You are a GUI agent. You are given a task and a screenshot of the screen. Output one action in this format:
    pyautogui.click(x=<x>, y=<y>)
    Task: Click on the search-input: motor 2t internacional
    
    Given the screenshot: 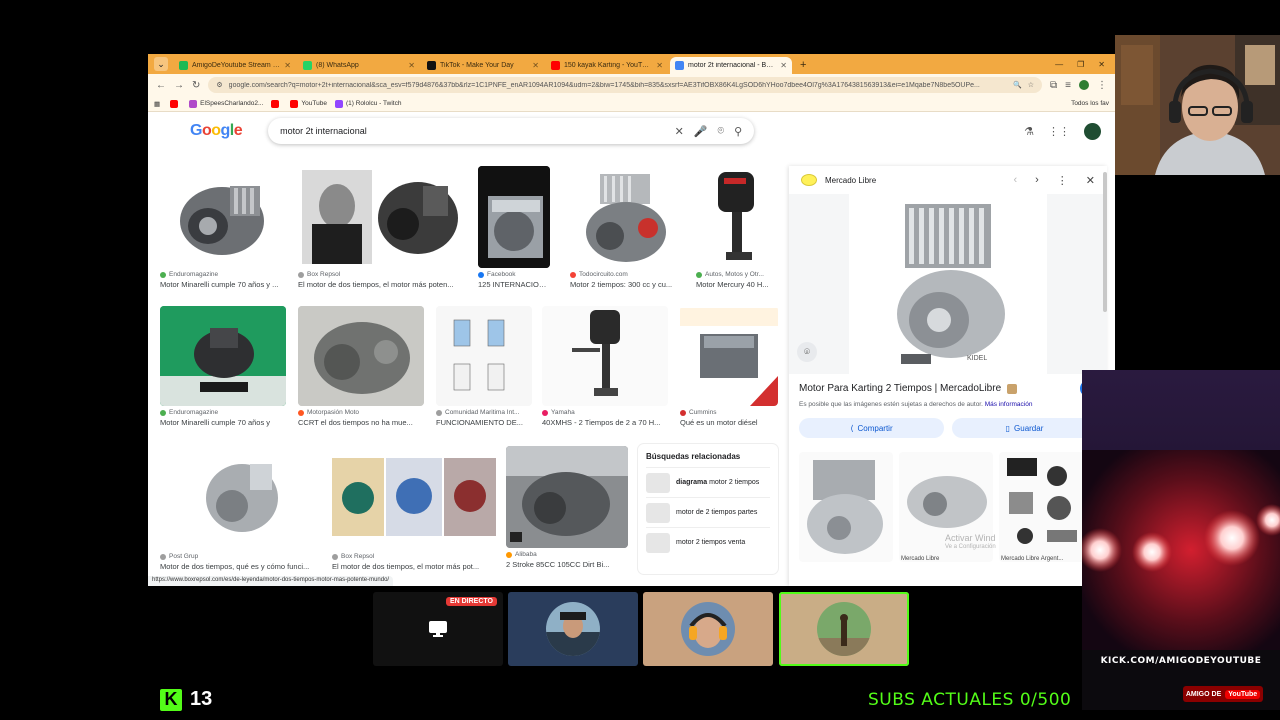 What is the action you would take?
    pyautogui.click(x=472, y=131)
    